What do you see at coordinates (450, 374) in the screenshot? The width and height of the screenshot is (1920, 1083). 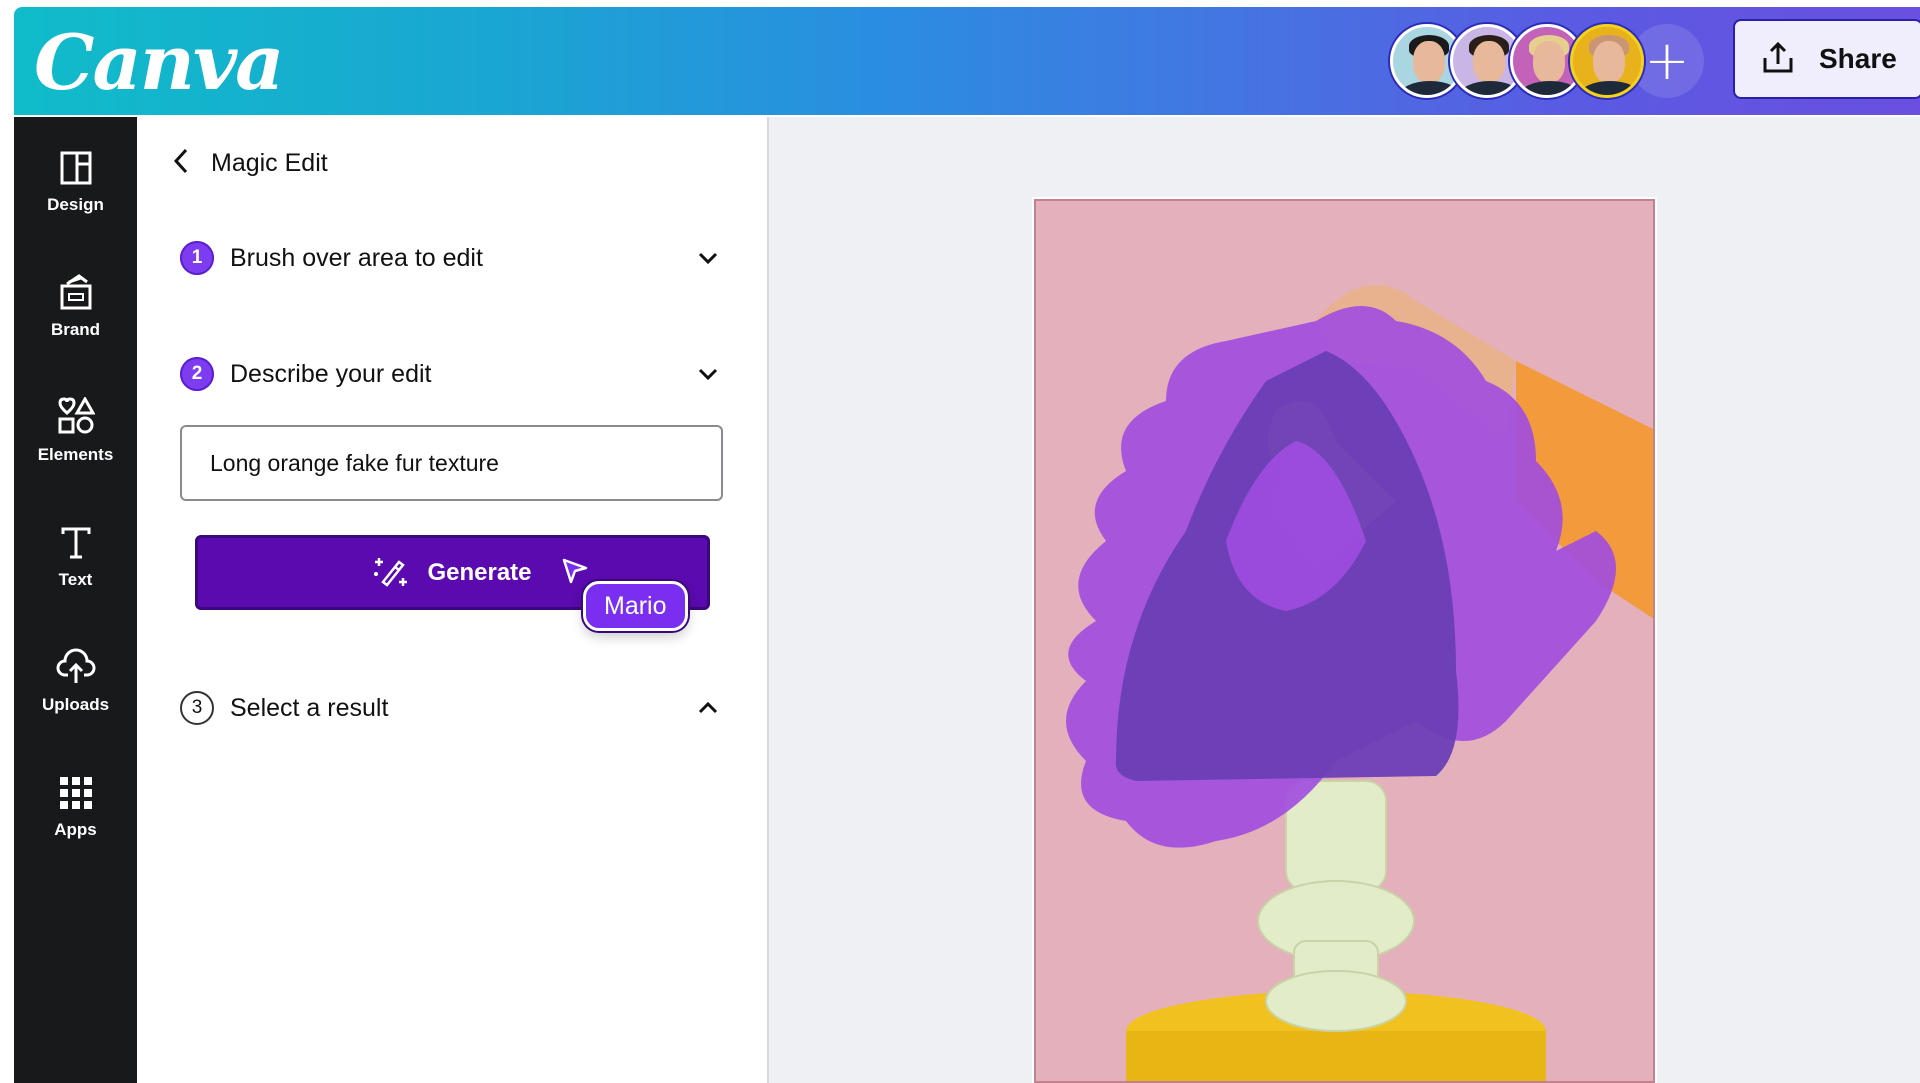 I see `step-describe: 2 Describe your edit` at bounding box center [450, 374].